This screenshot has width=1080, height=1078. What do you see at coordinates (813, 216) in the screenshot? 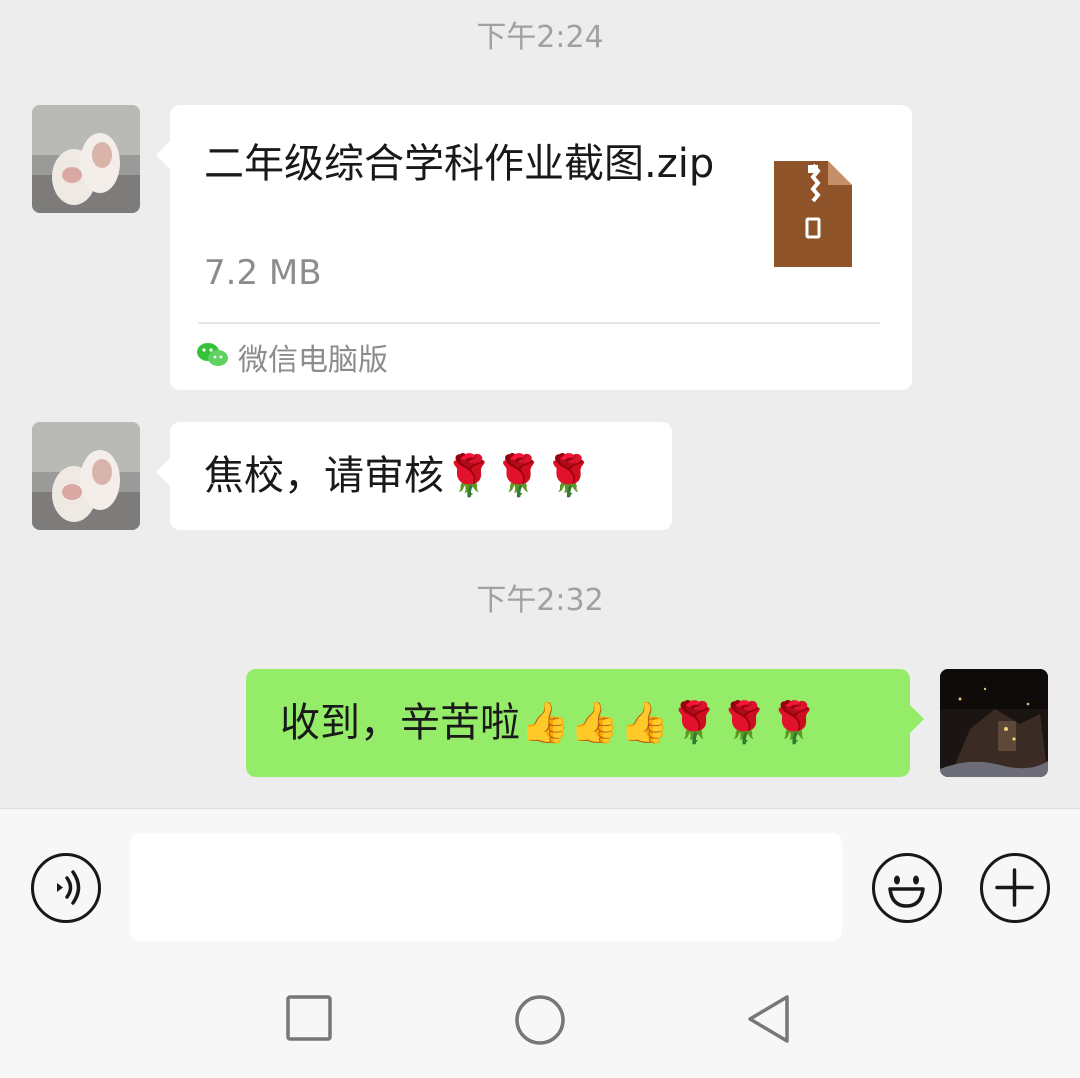
I see `zip-file-icon` at bounding box center [813, 216].